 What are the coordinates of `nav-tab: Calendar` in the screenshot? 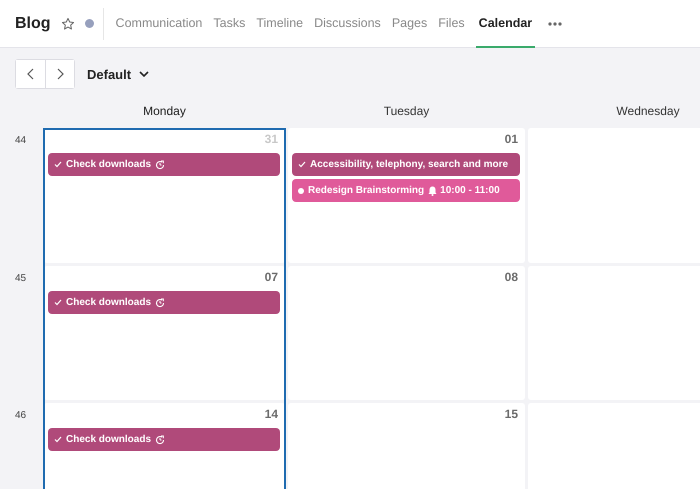 It's located at (506, 24).